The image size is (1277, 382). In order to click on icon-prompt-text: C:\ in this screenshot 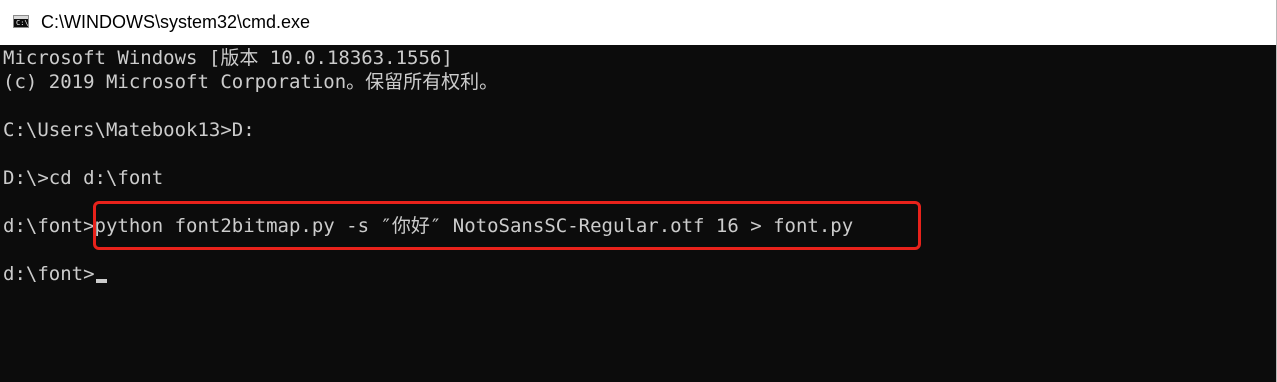, I will do `click(22, 23)`.